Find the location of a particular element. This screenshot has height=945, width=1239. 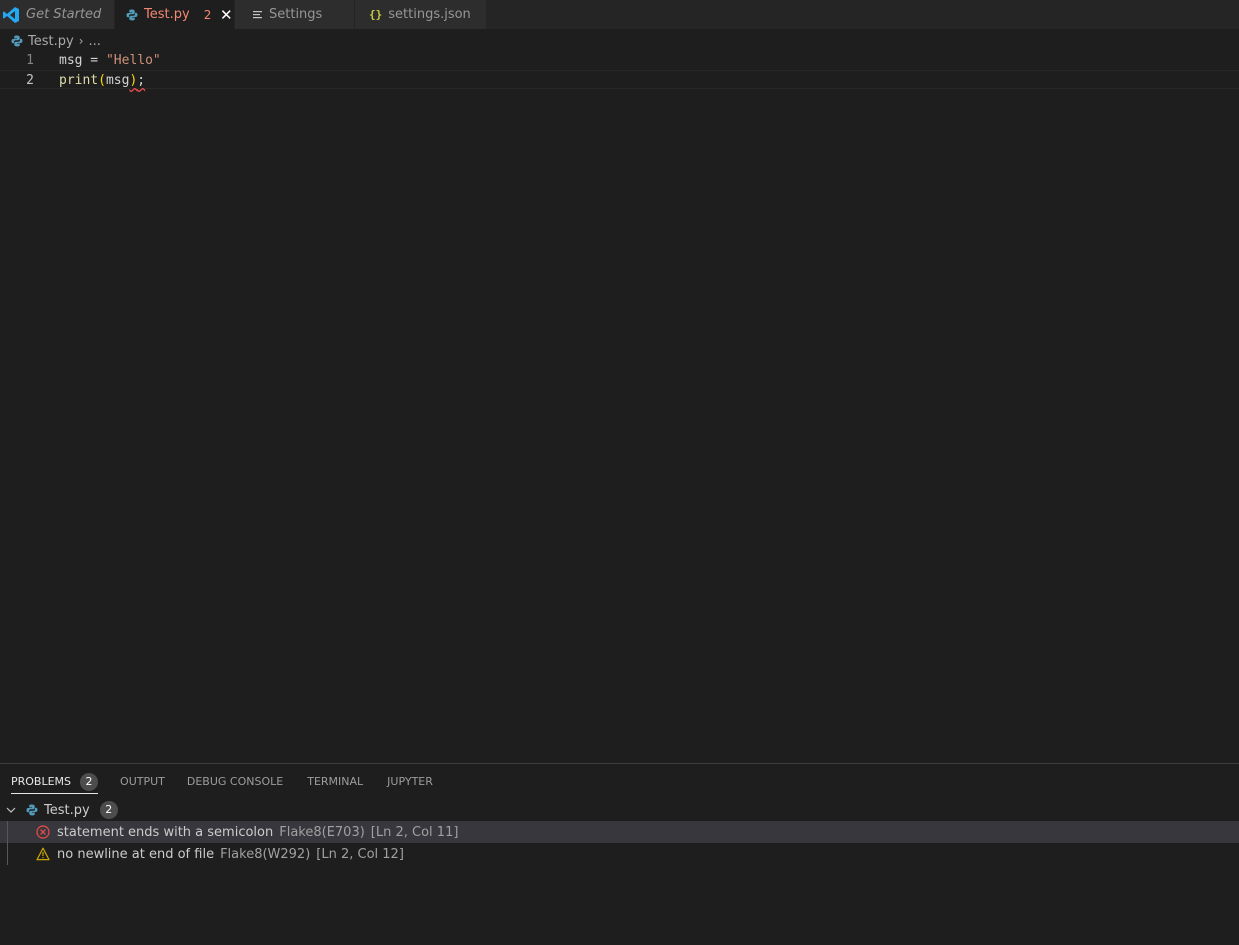

settings-lines-icon is located at coordinates (258, 15).